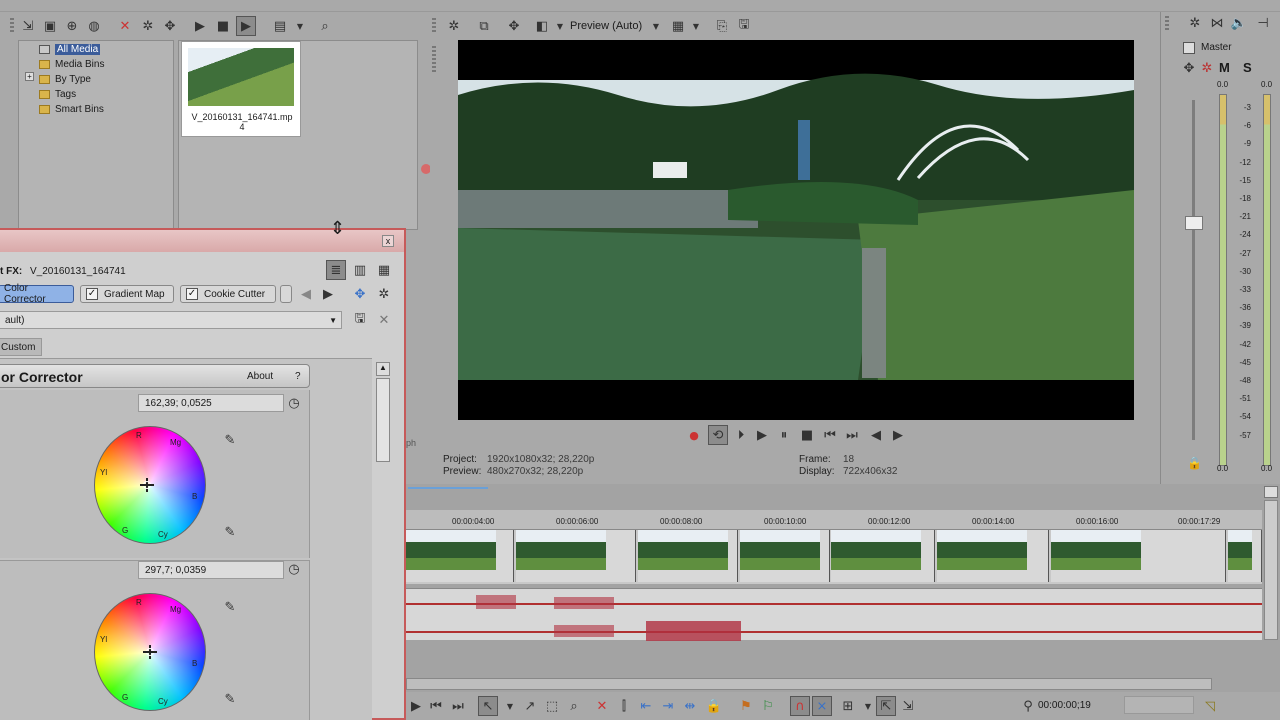  Describe the element at coordinates (246, 26) in the screenshot. I see `auto-play-icon: ▶` at that location.